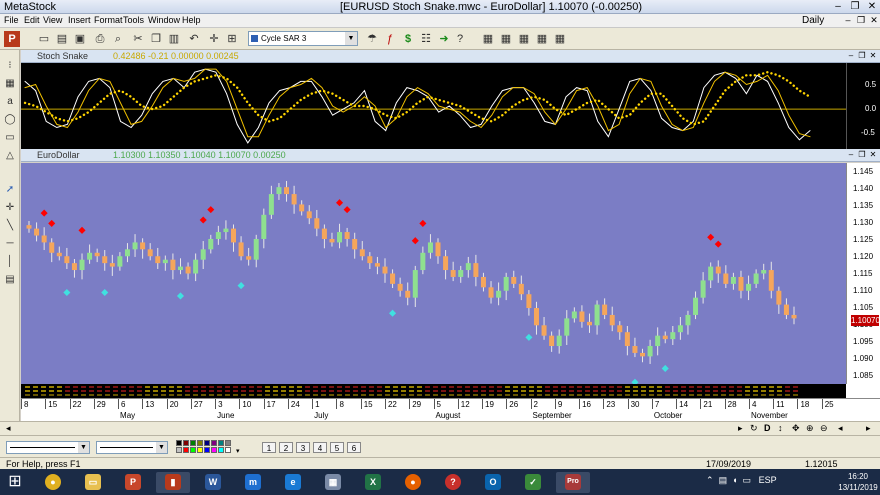 The width and height of the screenshot is (880, 495). What do you see at coordinates (10, 207) in the screenshot?
I see `cross-tool-icon: ✛` at bounding box center [10, 207].